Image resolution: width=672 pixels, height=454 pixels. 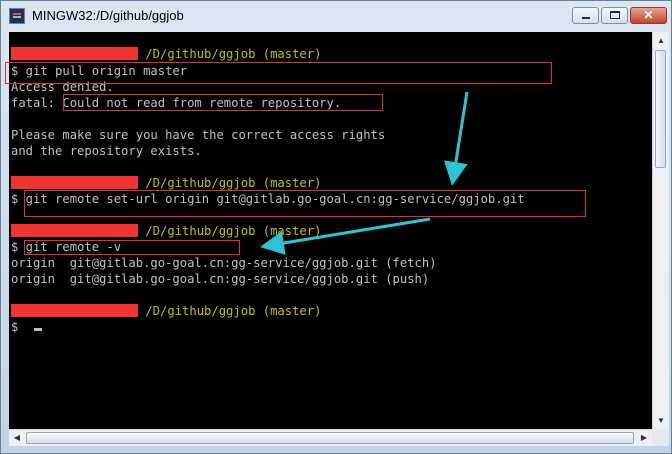 I want to click on horizontal-scrollbar-thumb, so click(x=330, y=438).